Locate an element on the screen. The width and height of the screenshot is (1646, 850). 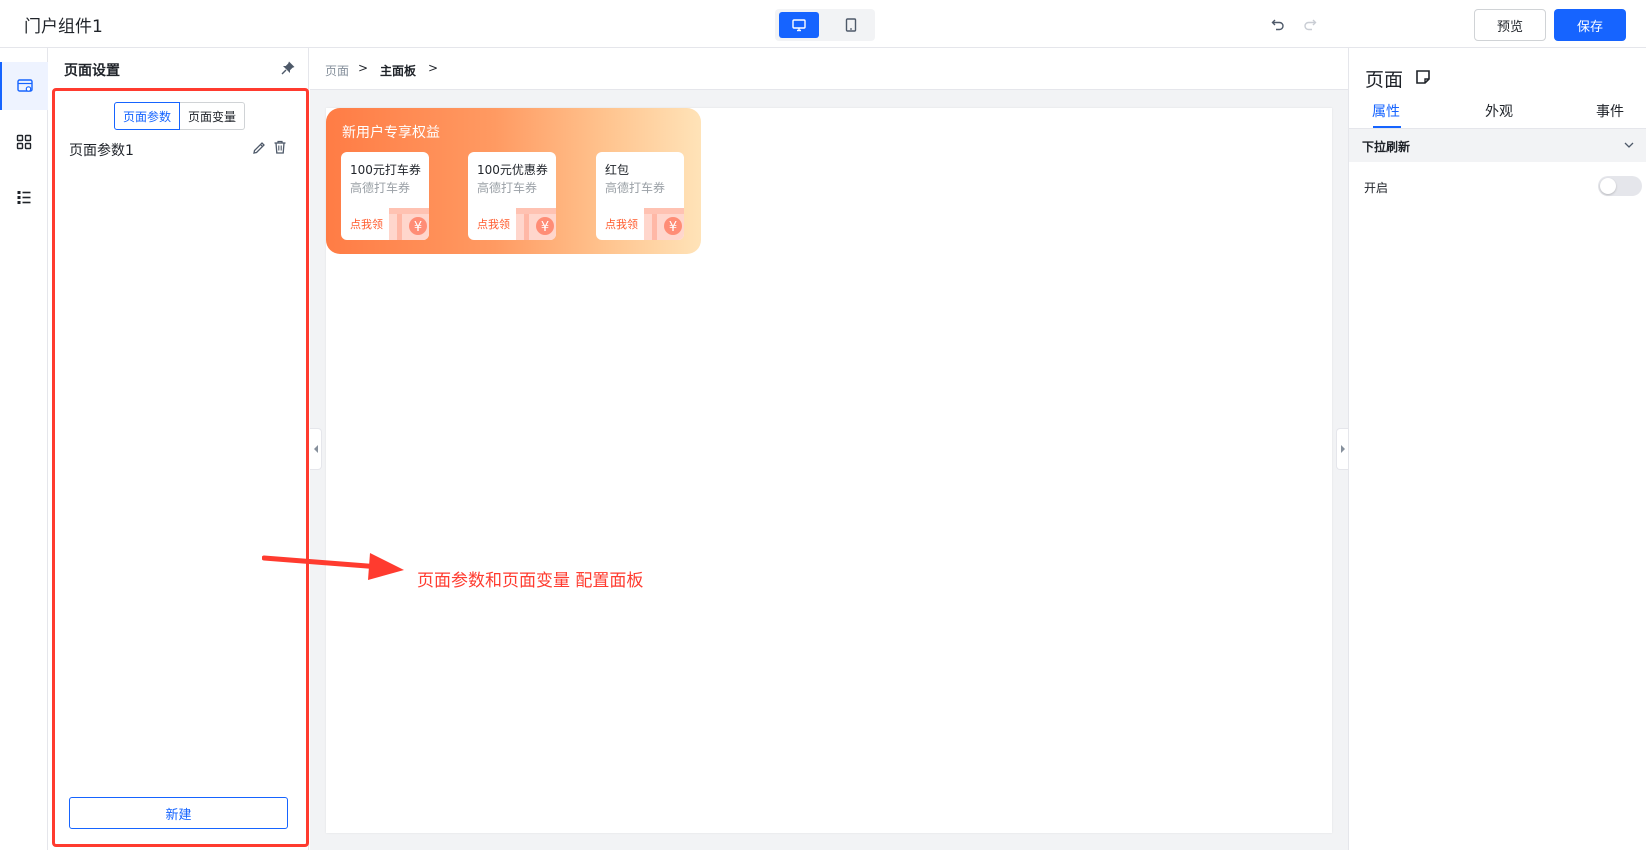
outline-icon is located at coordinates (24, 197).